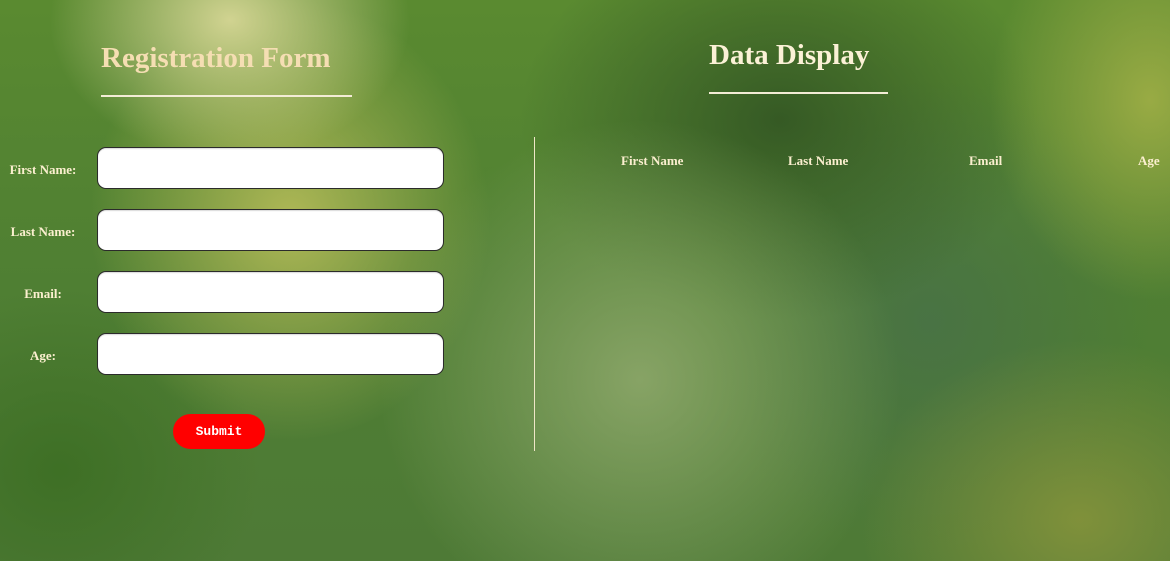 This screenshot has height=561, width=1170. Describe the element at coordinates (43, 293) in the screenshot. I see `email-label: Email:` at that location.